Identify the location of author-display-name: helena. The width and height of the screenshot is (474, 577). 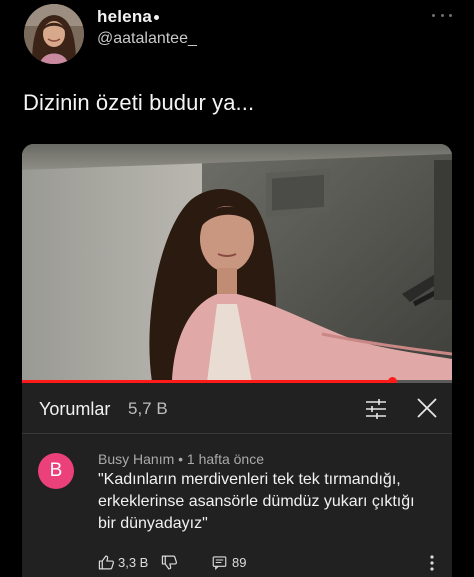
(128, 17).